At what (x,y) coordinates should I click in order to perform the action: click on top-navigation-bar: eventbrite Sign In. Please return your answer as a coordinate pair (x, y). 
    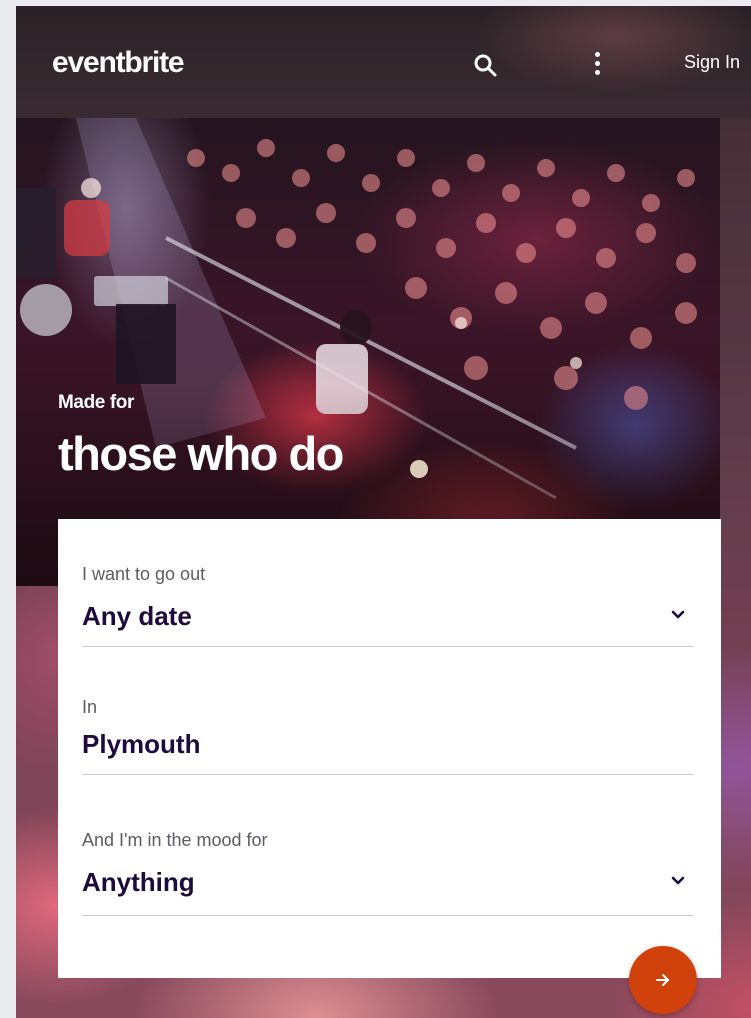
    Looking at the image, I should click on (383, 62).